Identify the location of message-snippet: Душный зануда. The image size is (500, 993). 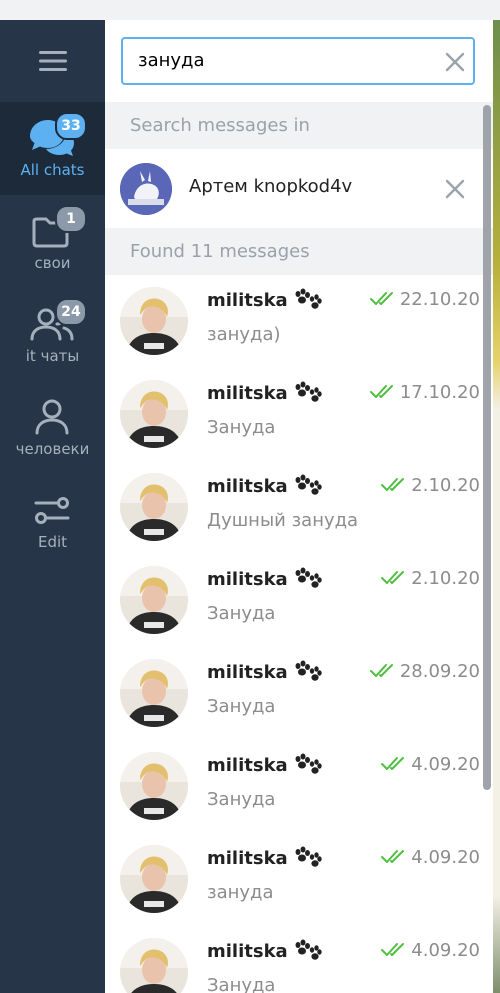
(283, 520).